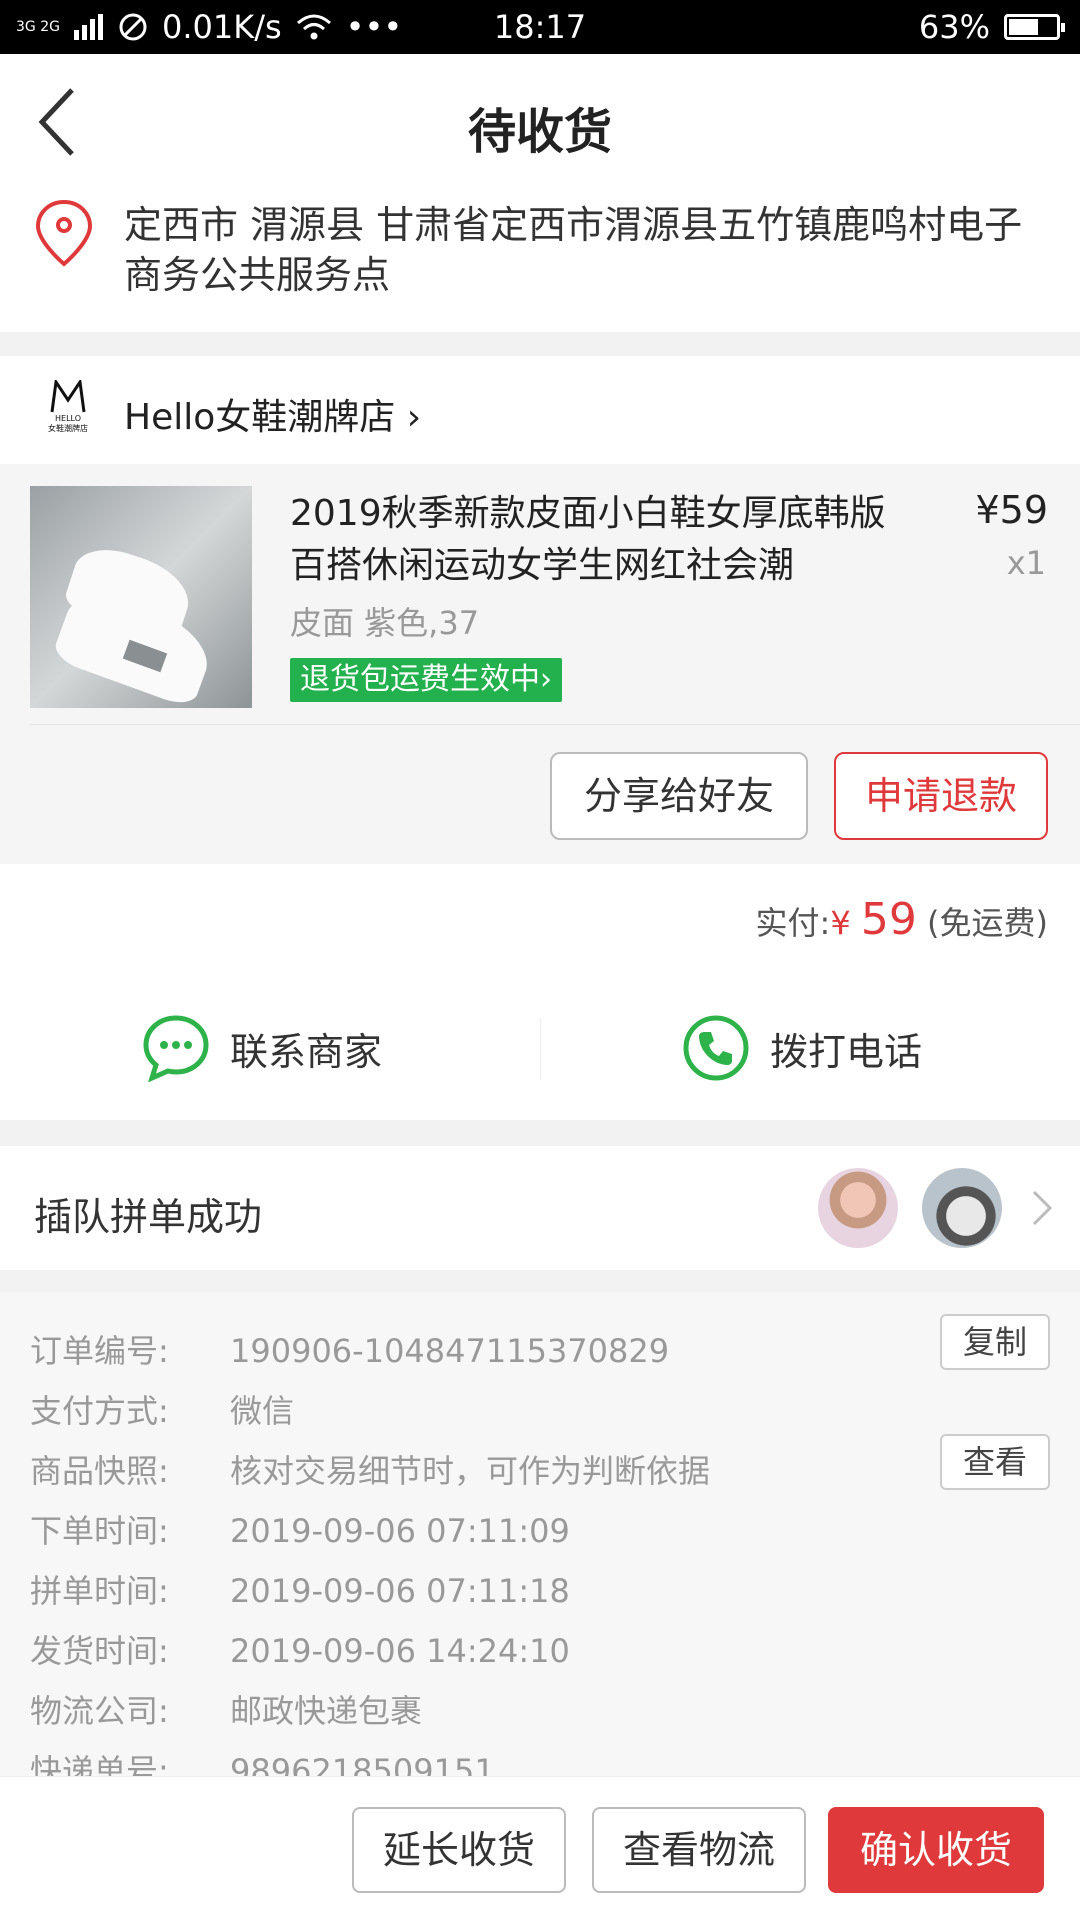 Image resolution: width=1080 pixels, height=1920 pixels. Describe the element at coordinates (385, 623) in the screenshot. I see `product-spec: 皮面 紫色,37` at that location.